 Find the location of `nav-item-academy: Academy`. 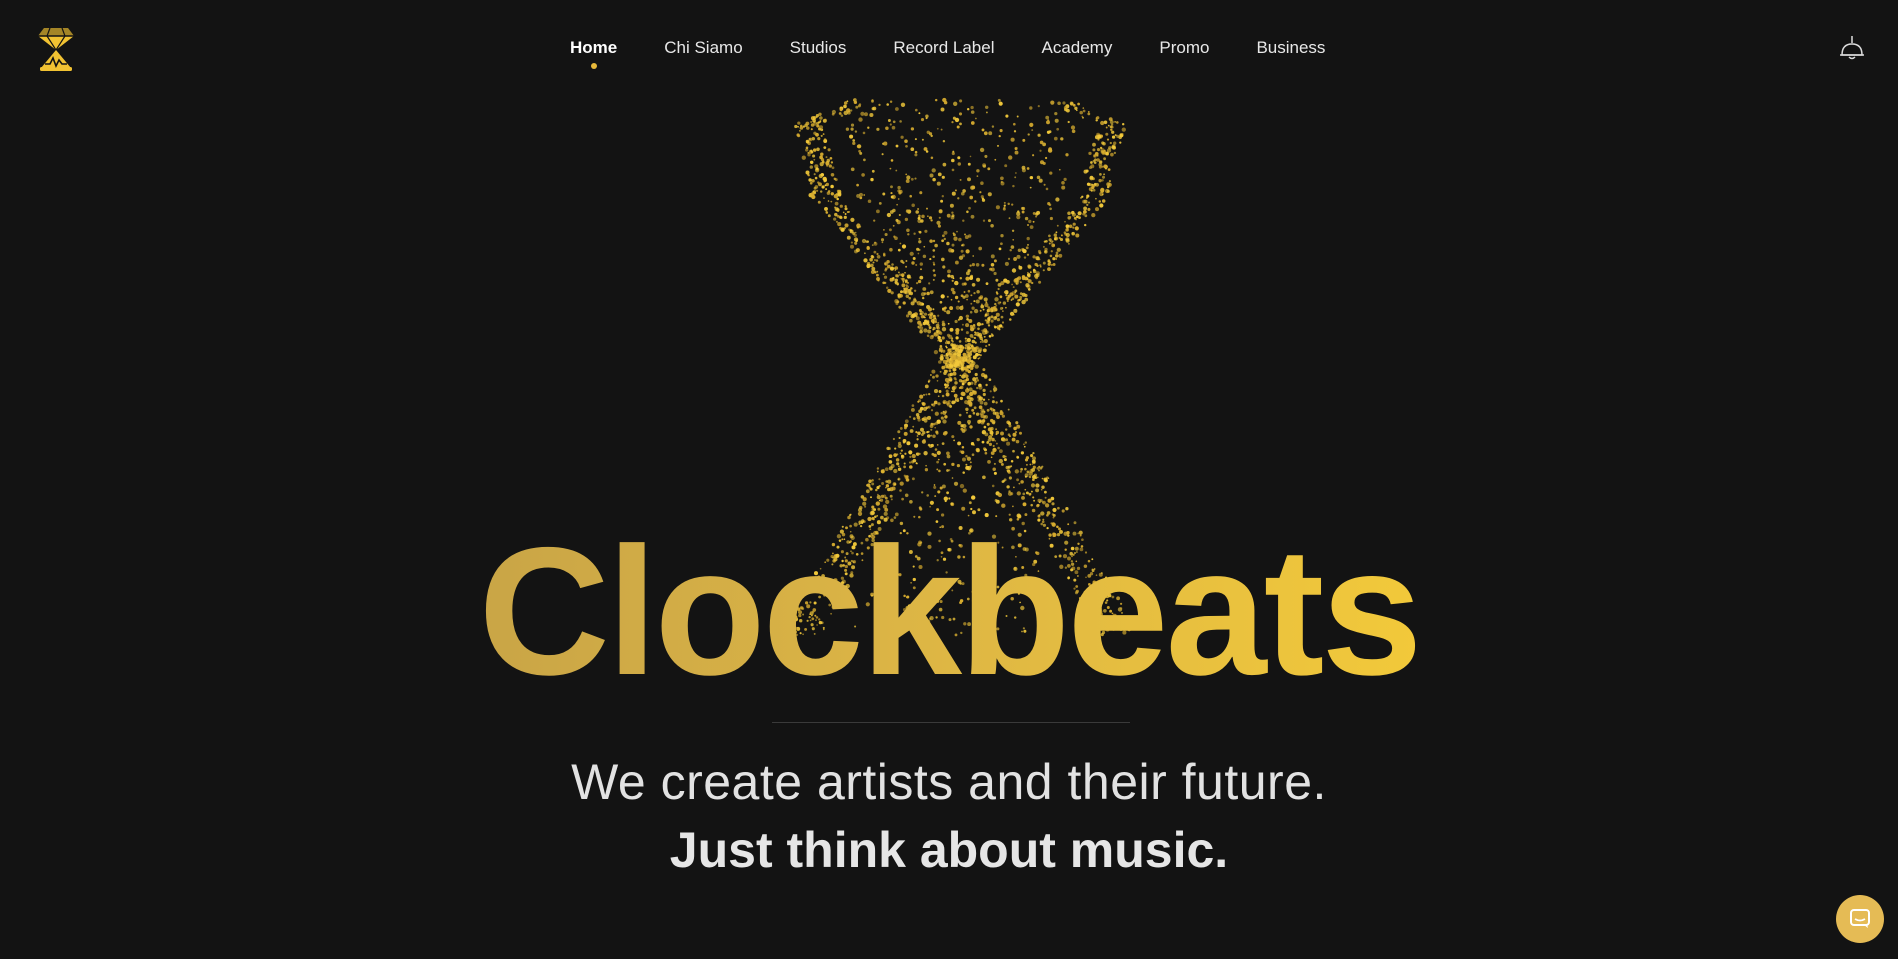

nav-item-academy: Academy is located at coordinates (1076, 48).